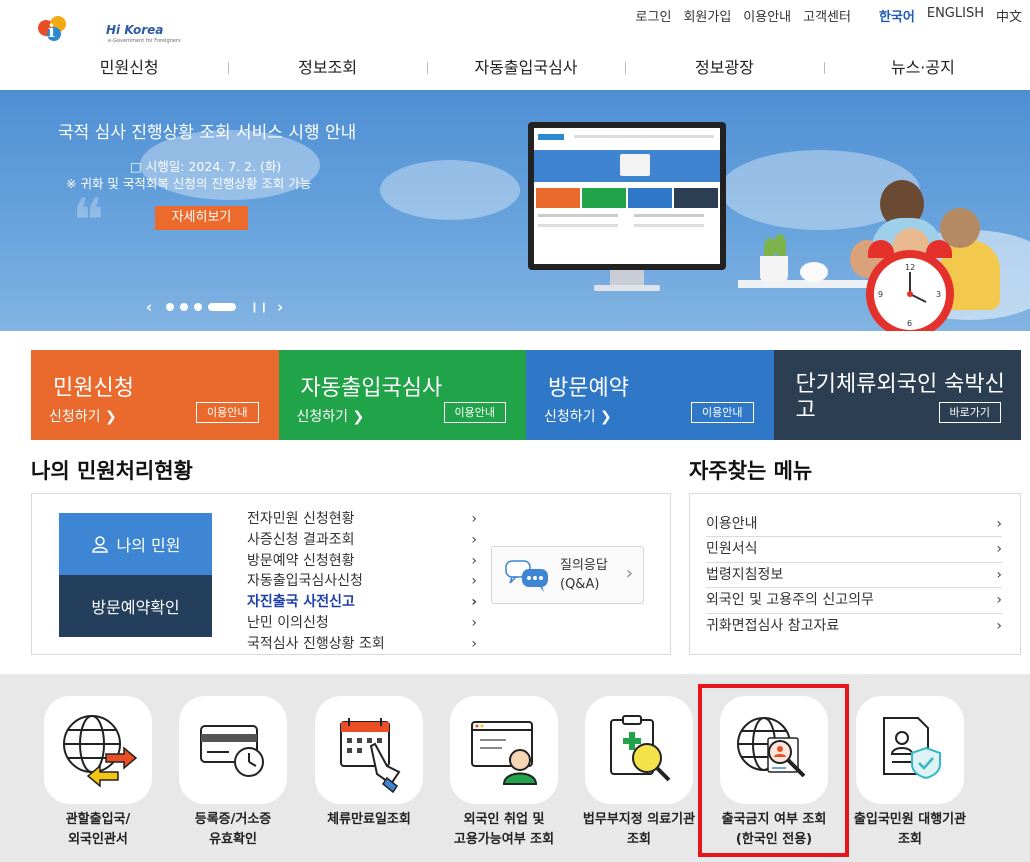  What do you see at coordinates (280, 307) in the screenshot?
I see `slider-next-button: ›` at bounding box center [280, 307].